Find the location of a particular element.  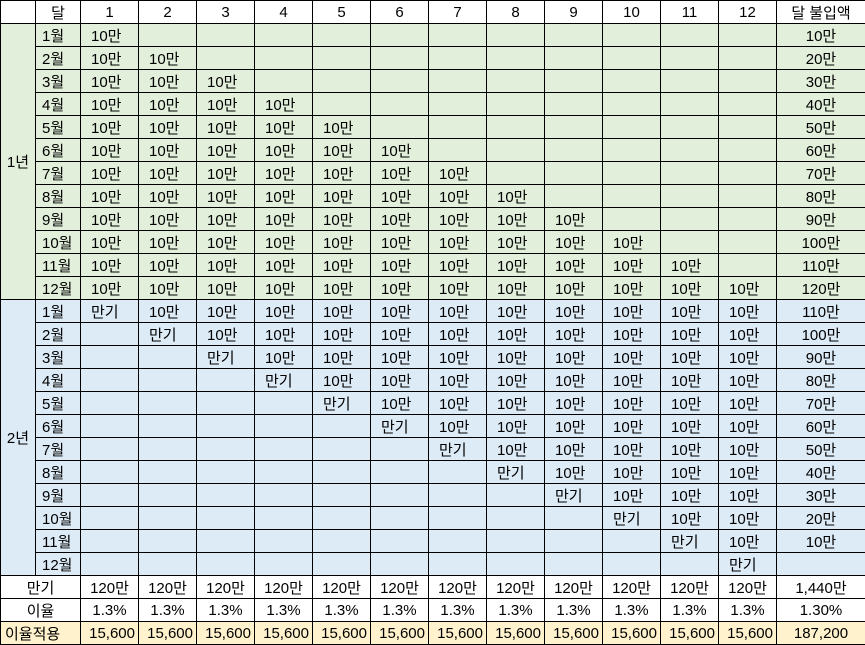

month-header: 달 is located at coordinates (58, 12).